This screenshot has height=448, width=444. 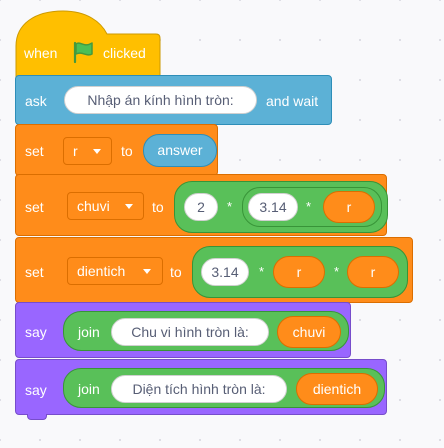 I want to click on text-input: Diện tích hình tròn là:, so click(x=199, y=389).